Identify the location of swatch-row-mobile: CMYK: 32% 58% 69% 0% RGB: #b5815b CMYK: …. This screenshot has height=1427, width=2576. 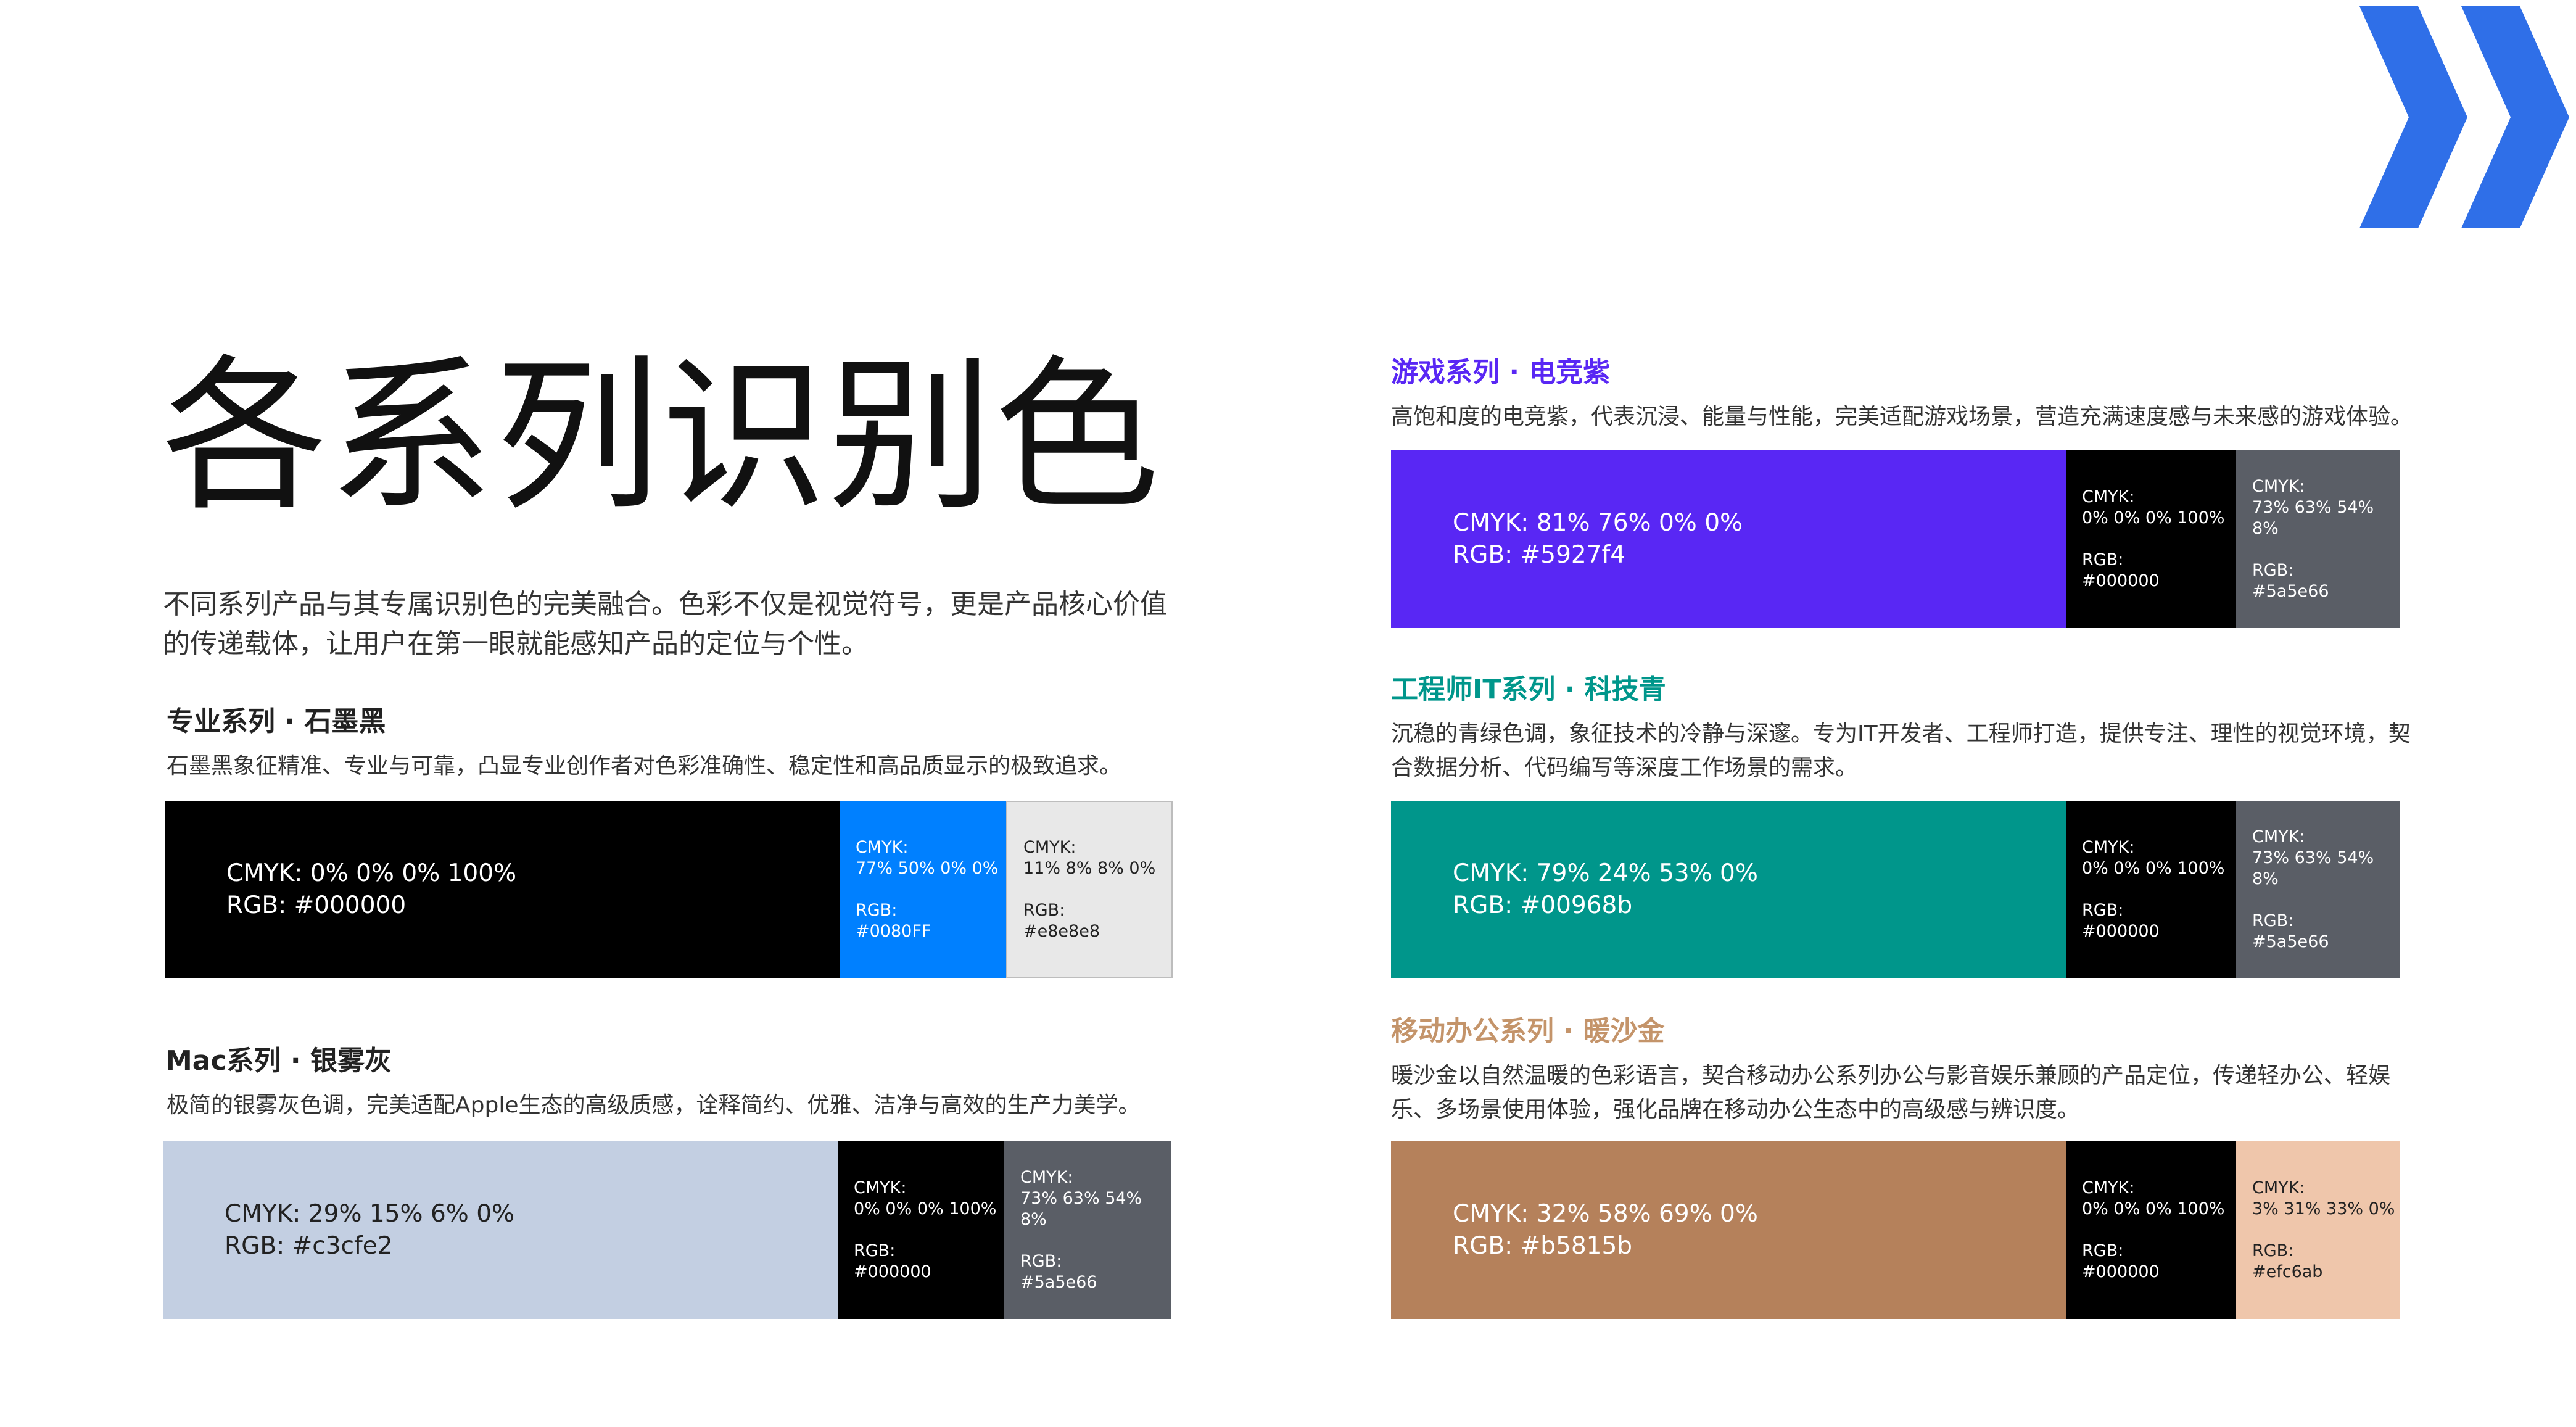
(1896, 1230).